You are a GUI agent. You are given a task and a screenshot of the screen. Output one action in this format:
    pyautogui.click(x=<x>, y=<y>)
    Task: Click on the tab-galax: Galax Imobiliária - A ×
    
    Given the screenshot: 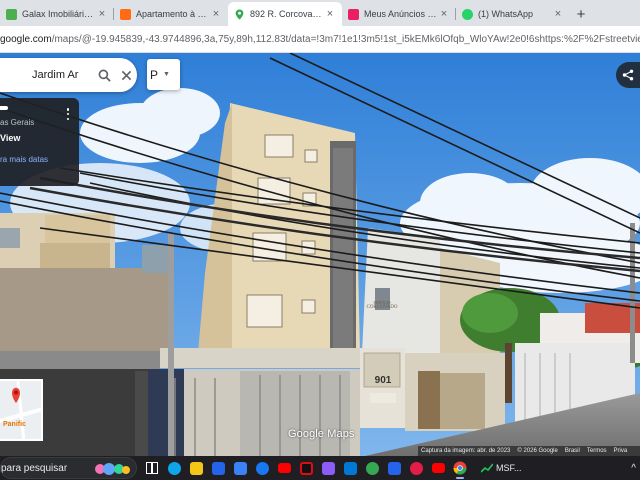 What is the action you would take?
    pyautogui.click(x=57, y=14)
    